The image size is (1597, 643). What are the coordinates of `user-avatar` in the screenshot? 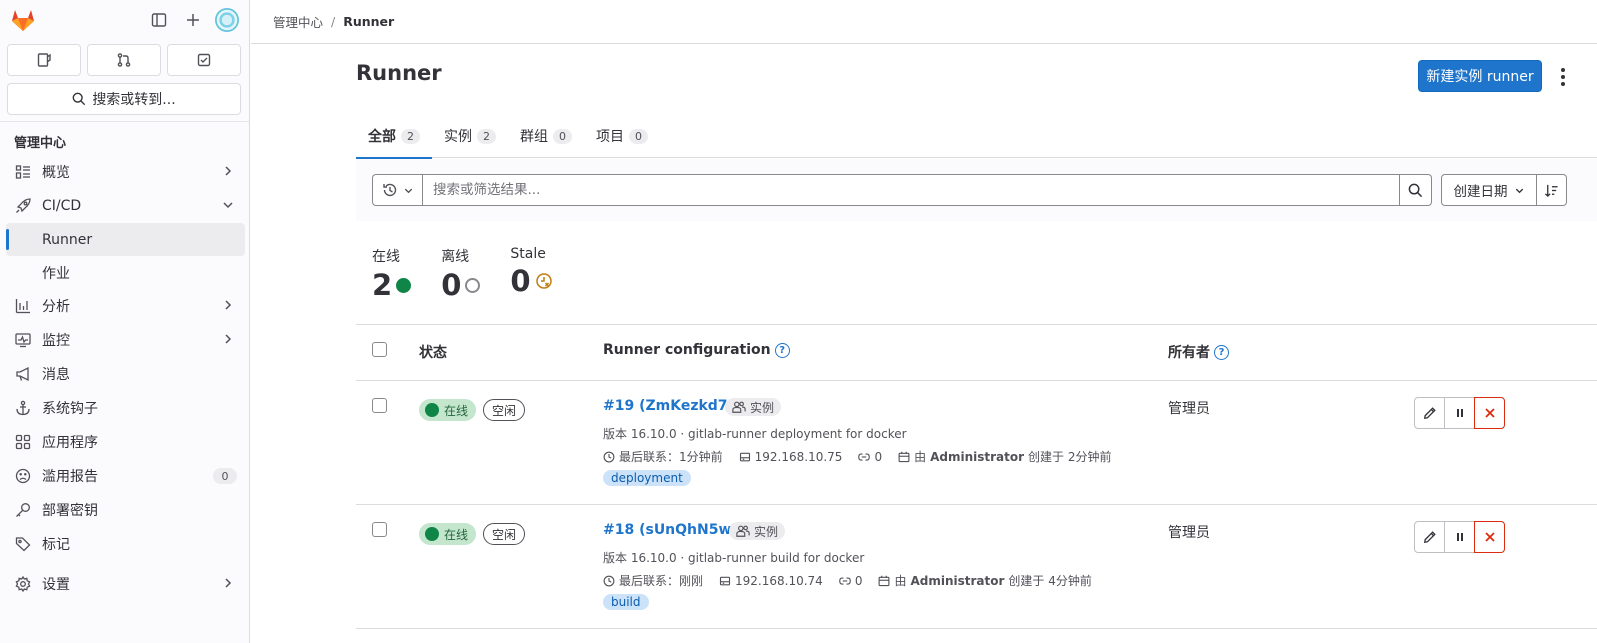 It's located at (227, 20).